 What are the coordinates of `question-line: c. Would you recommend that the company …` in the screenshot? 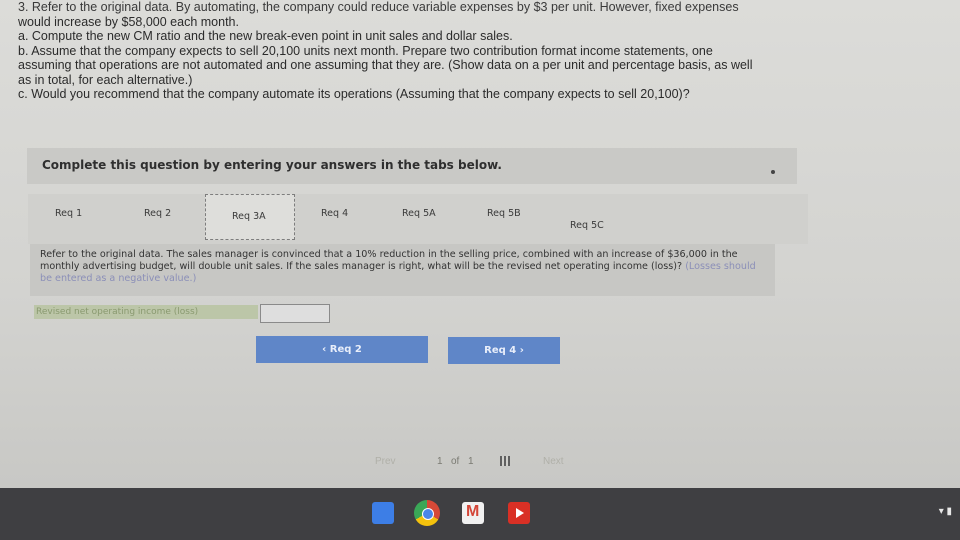 It's located at (354, 94).